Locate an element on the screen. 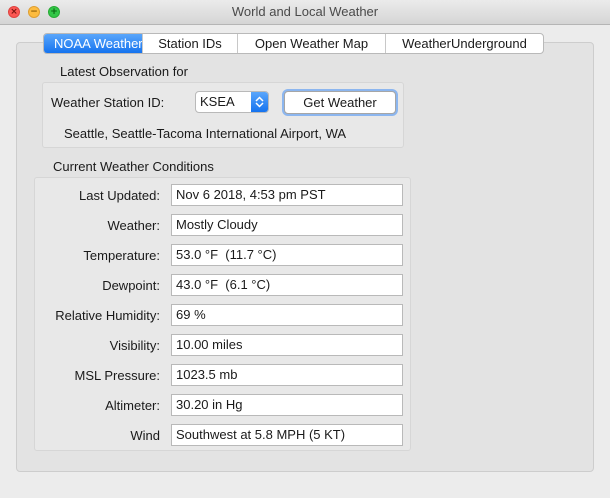  last-updated-field: Nov 6 2018, 4:53 pm PST is located at coordinates (287, 195).